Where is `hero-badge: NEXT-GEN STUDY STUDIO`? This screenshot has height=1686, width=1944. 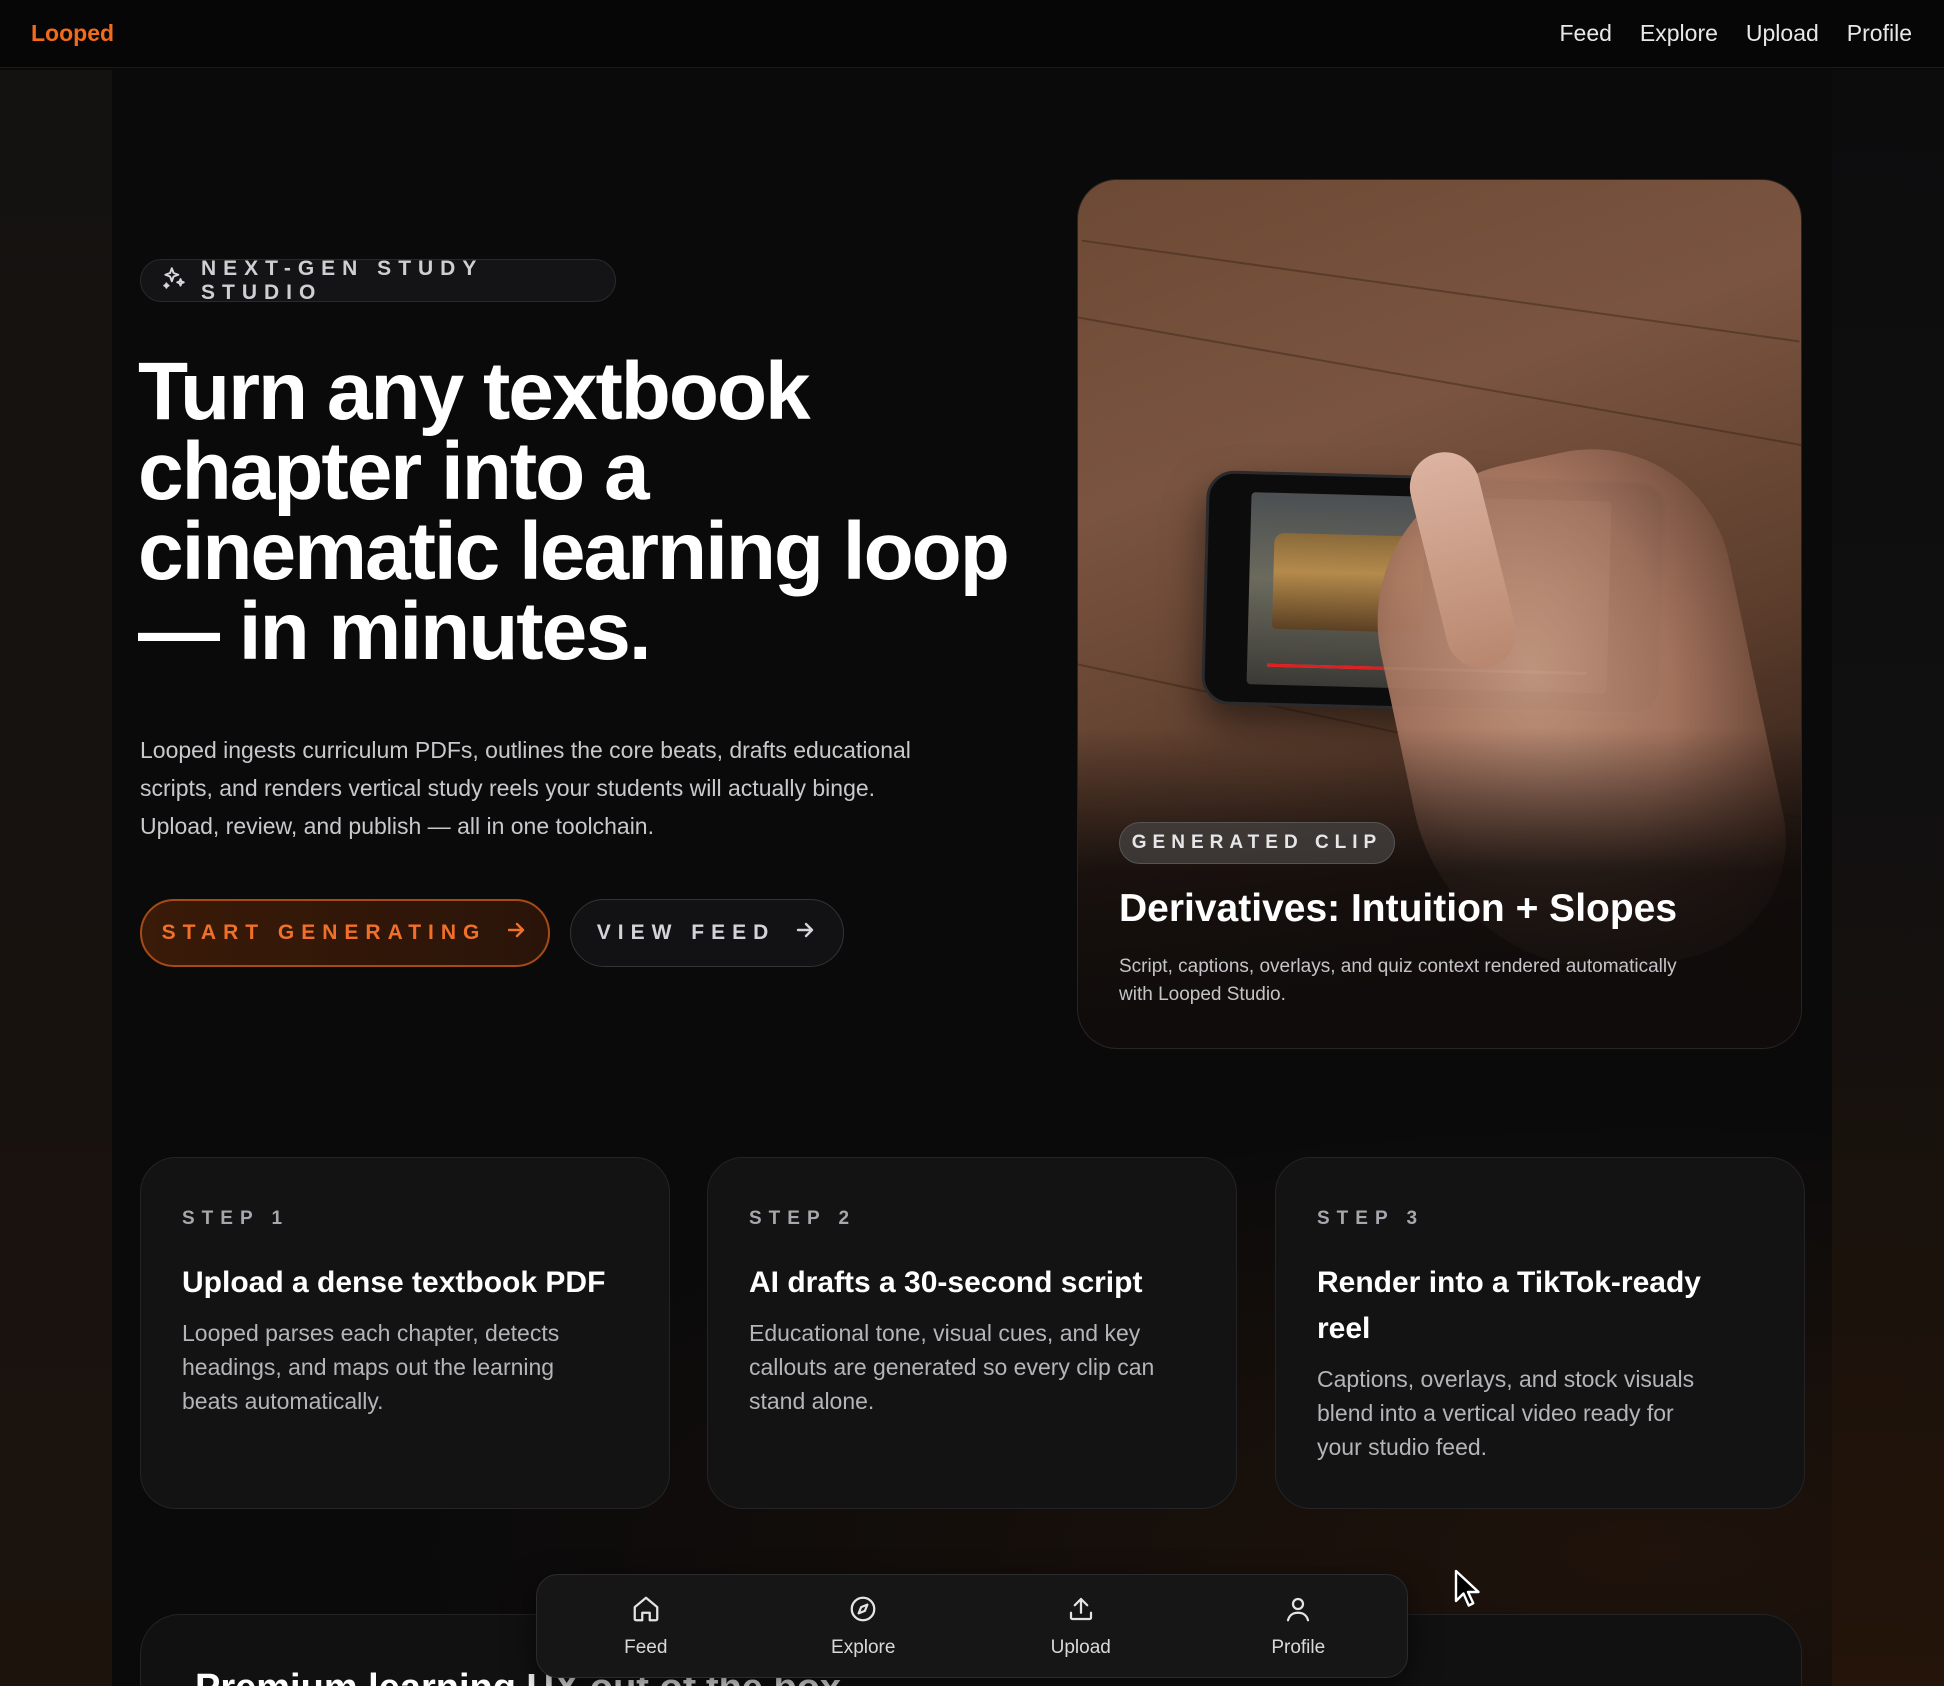 hero-badge: NEXT-GEN STUDY STUDIO is located at coordinates (378, 280).